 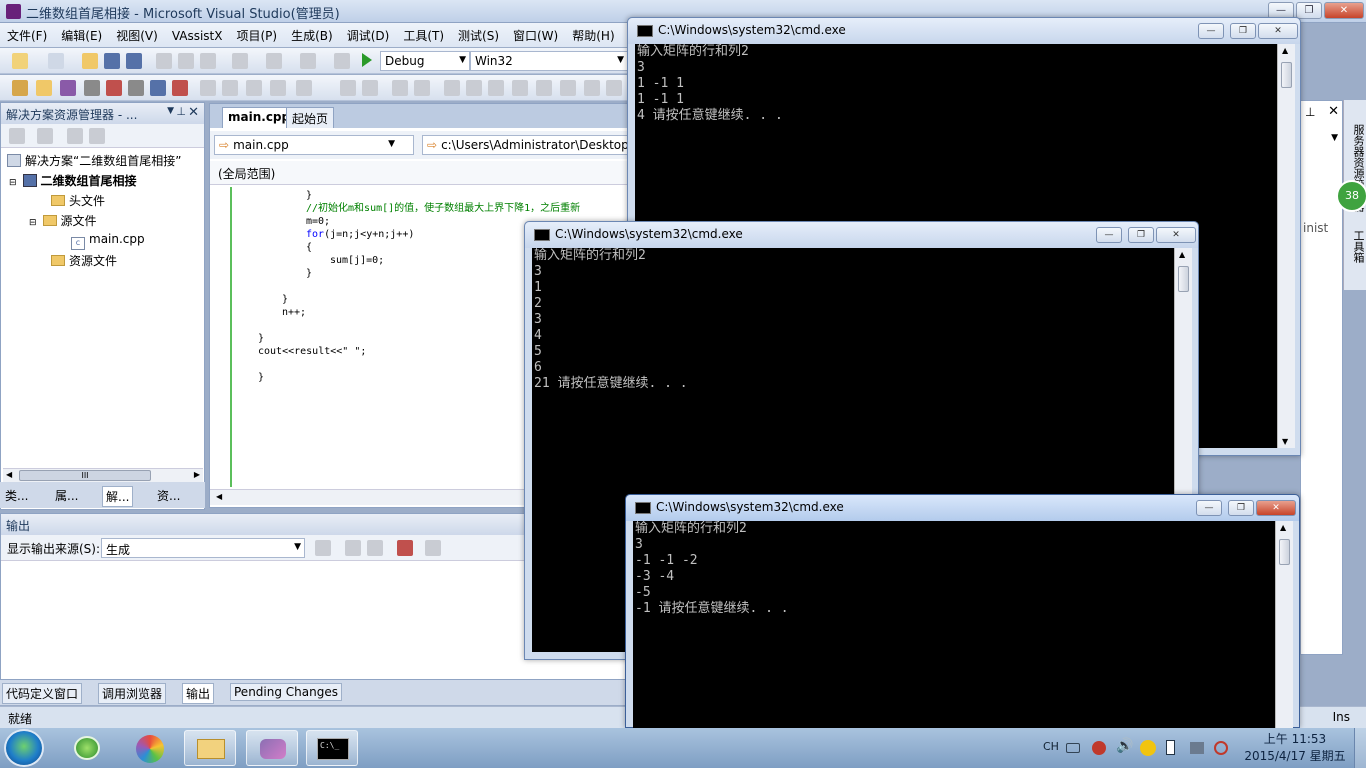 What do you see at coordinates (1124, 746) in the screenshot?
I see `volume-icon: 🔊` at bounding box center [1124, 746].